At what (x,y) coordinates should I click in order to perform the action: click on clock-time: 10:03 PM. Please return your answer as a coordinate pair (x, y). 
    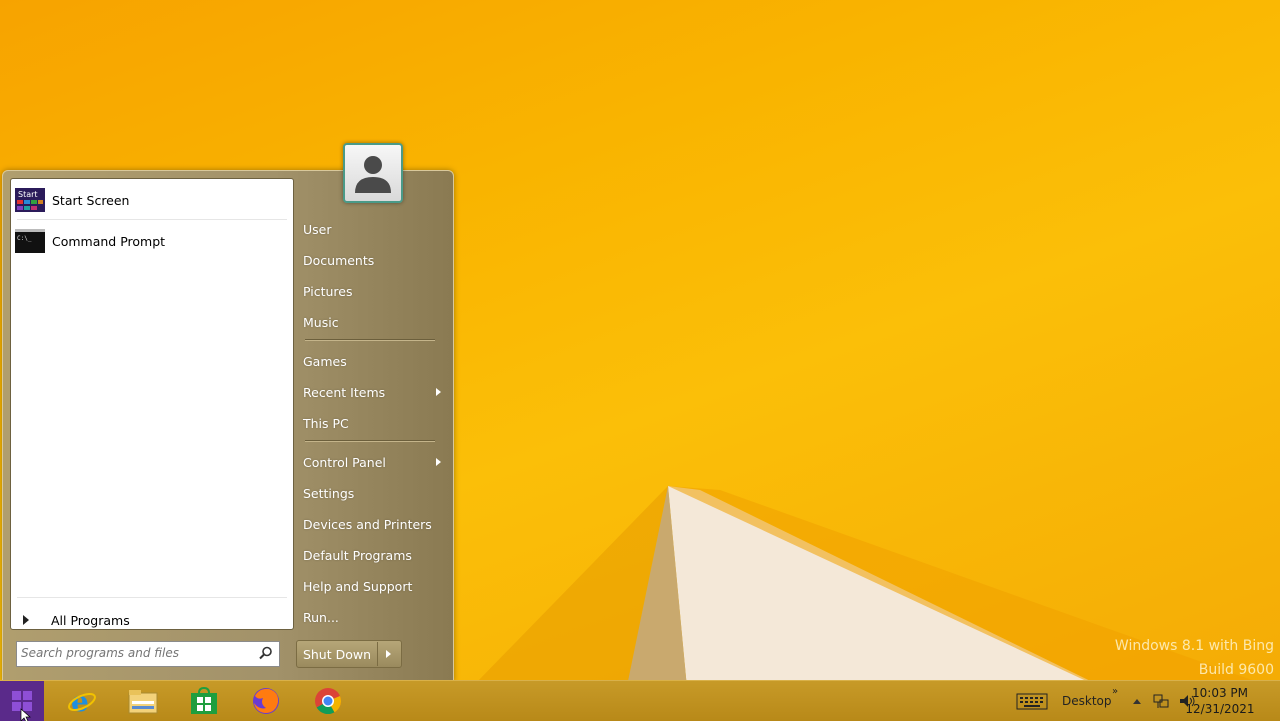
    Looking at the image, I should click on (1220, 693).